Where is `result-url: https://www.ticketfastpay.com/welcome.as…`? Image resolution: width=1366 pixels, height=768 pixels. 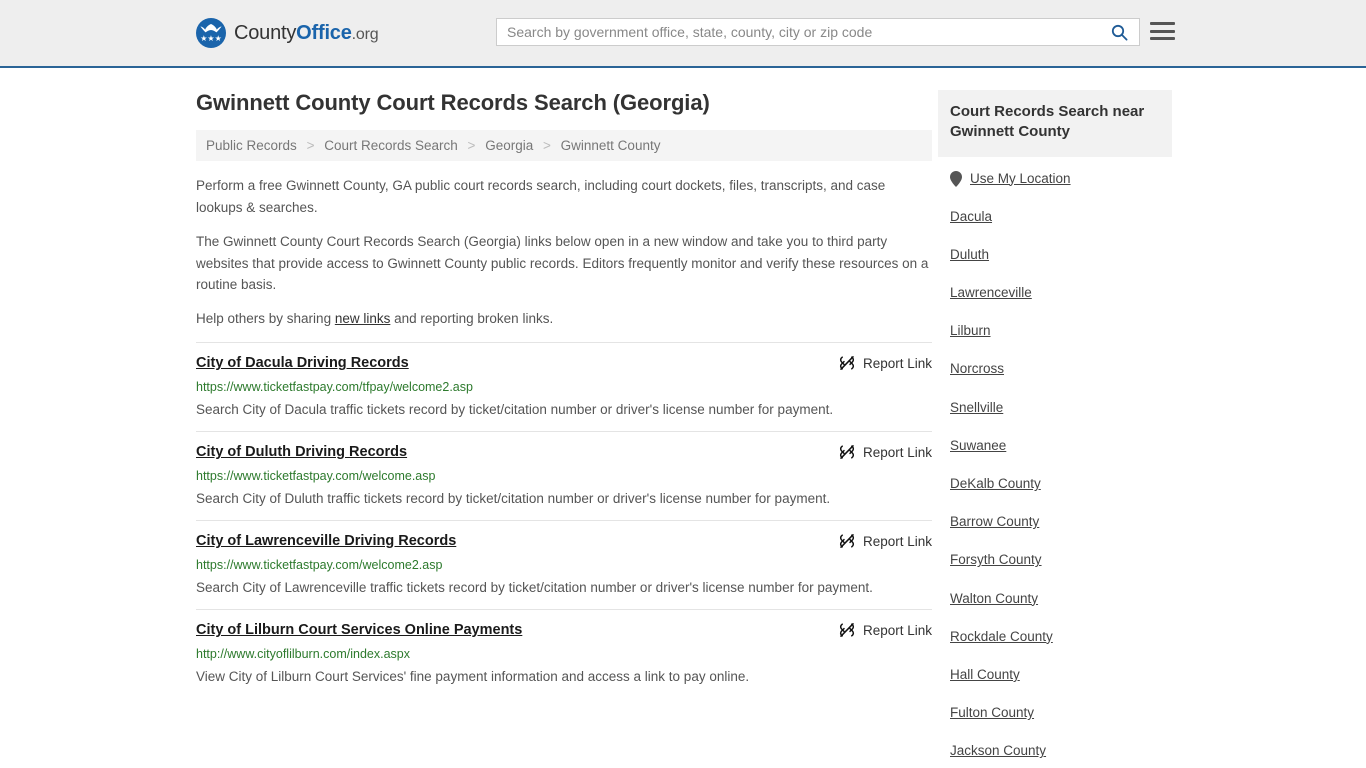
result-url: https://www.ticketfastpay.com/welcome.as… is located at coordinates (564, 476).